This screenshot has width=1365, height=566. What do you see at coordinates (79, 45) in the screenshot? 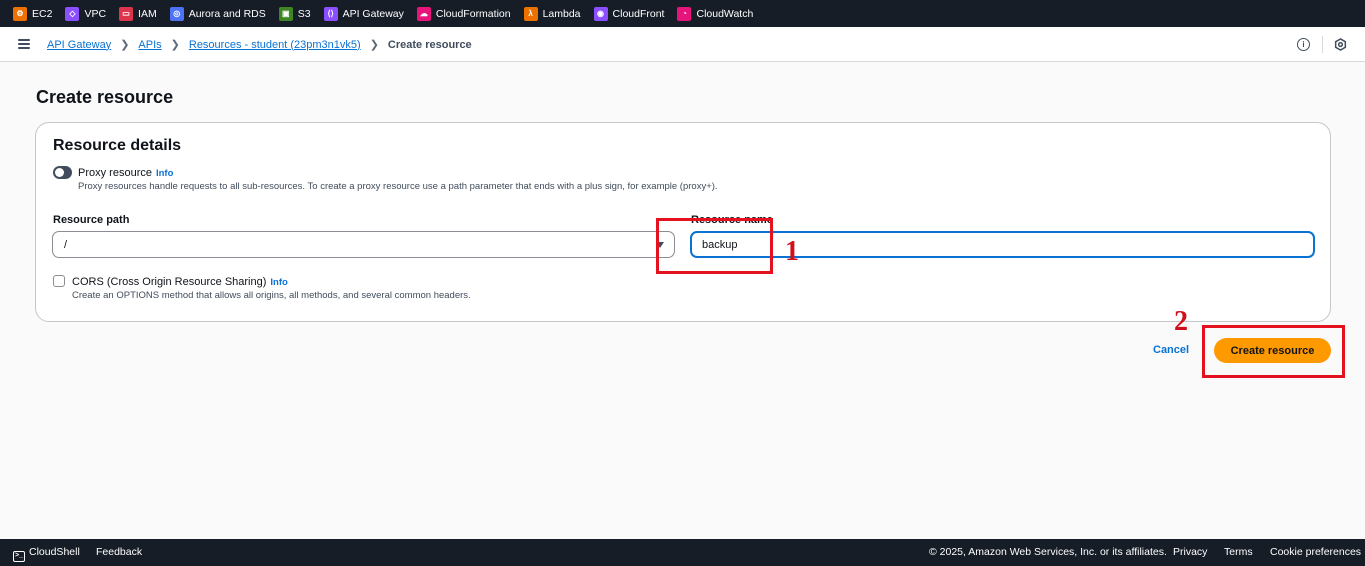
I see `breadcrumb-api-gateway: API Gateway` at bounding box center [79, 45].